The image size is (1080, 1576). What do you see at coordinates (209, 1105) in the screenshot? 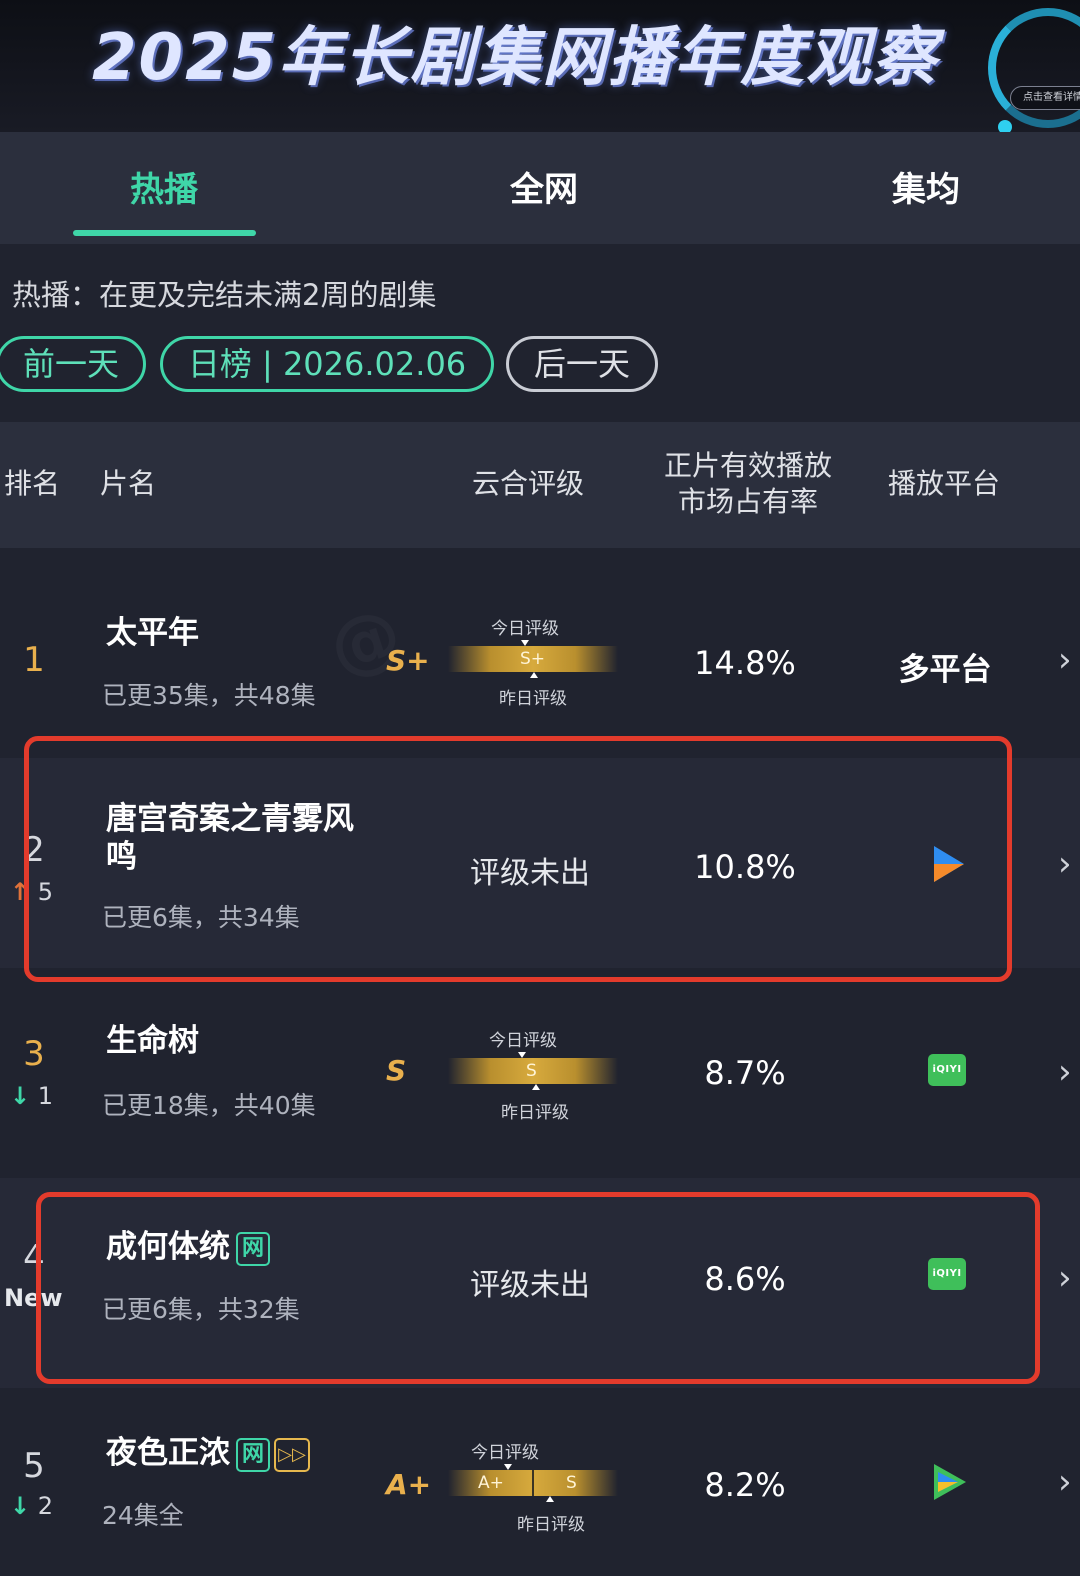
I see `episode-info: 已更18集，共40集` at bounding box center [209, 1105].